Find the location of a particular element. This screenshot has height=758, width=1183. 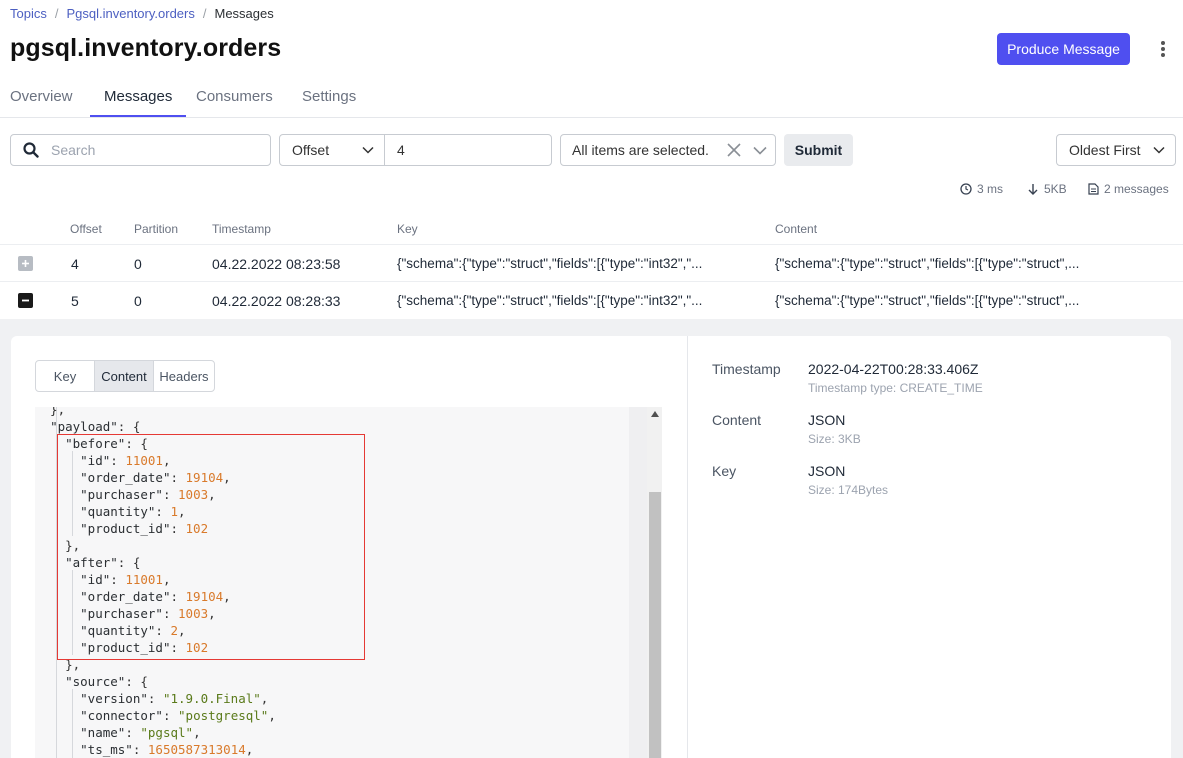

code-token: "ts_ms" is located at coordinates (106, 749).